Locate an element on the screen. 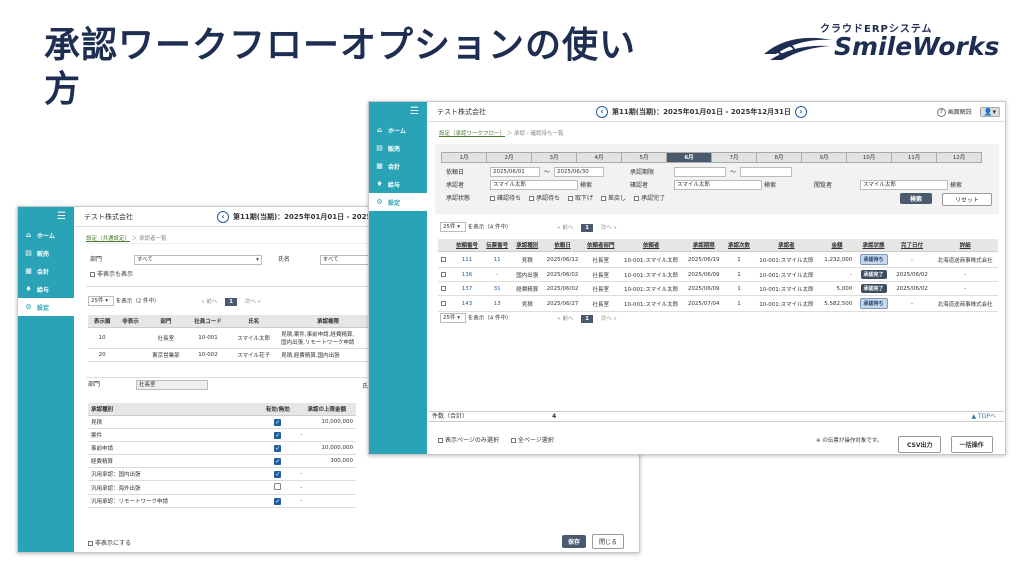 The height and width of the screenshot is (576, 1024). month-tab: 12月 is located at coordinates (959, 157).